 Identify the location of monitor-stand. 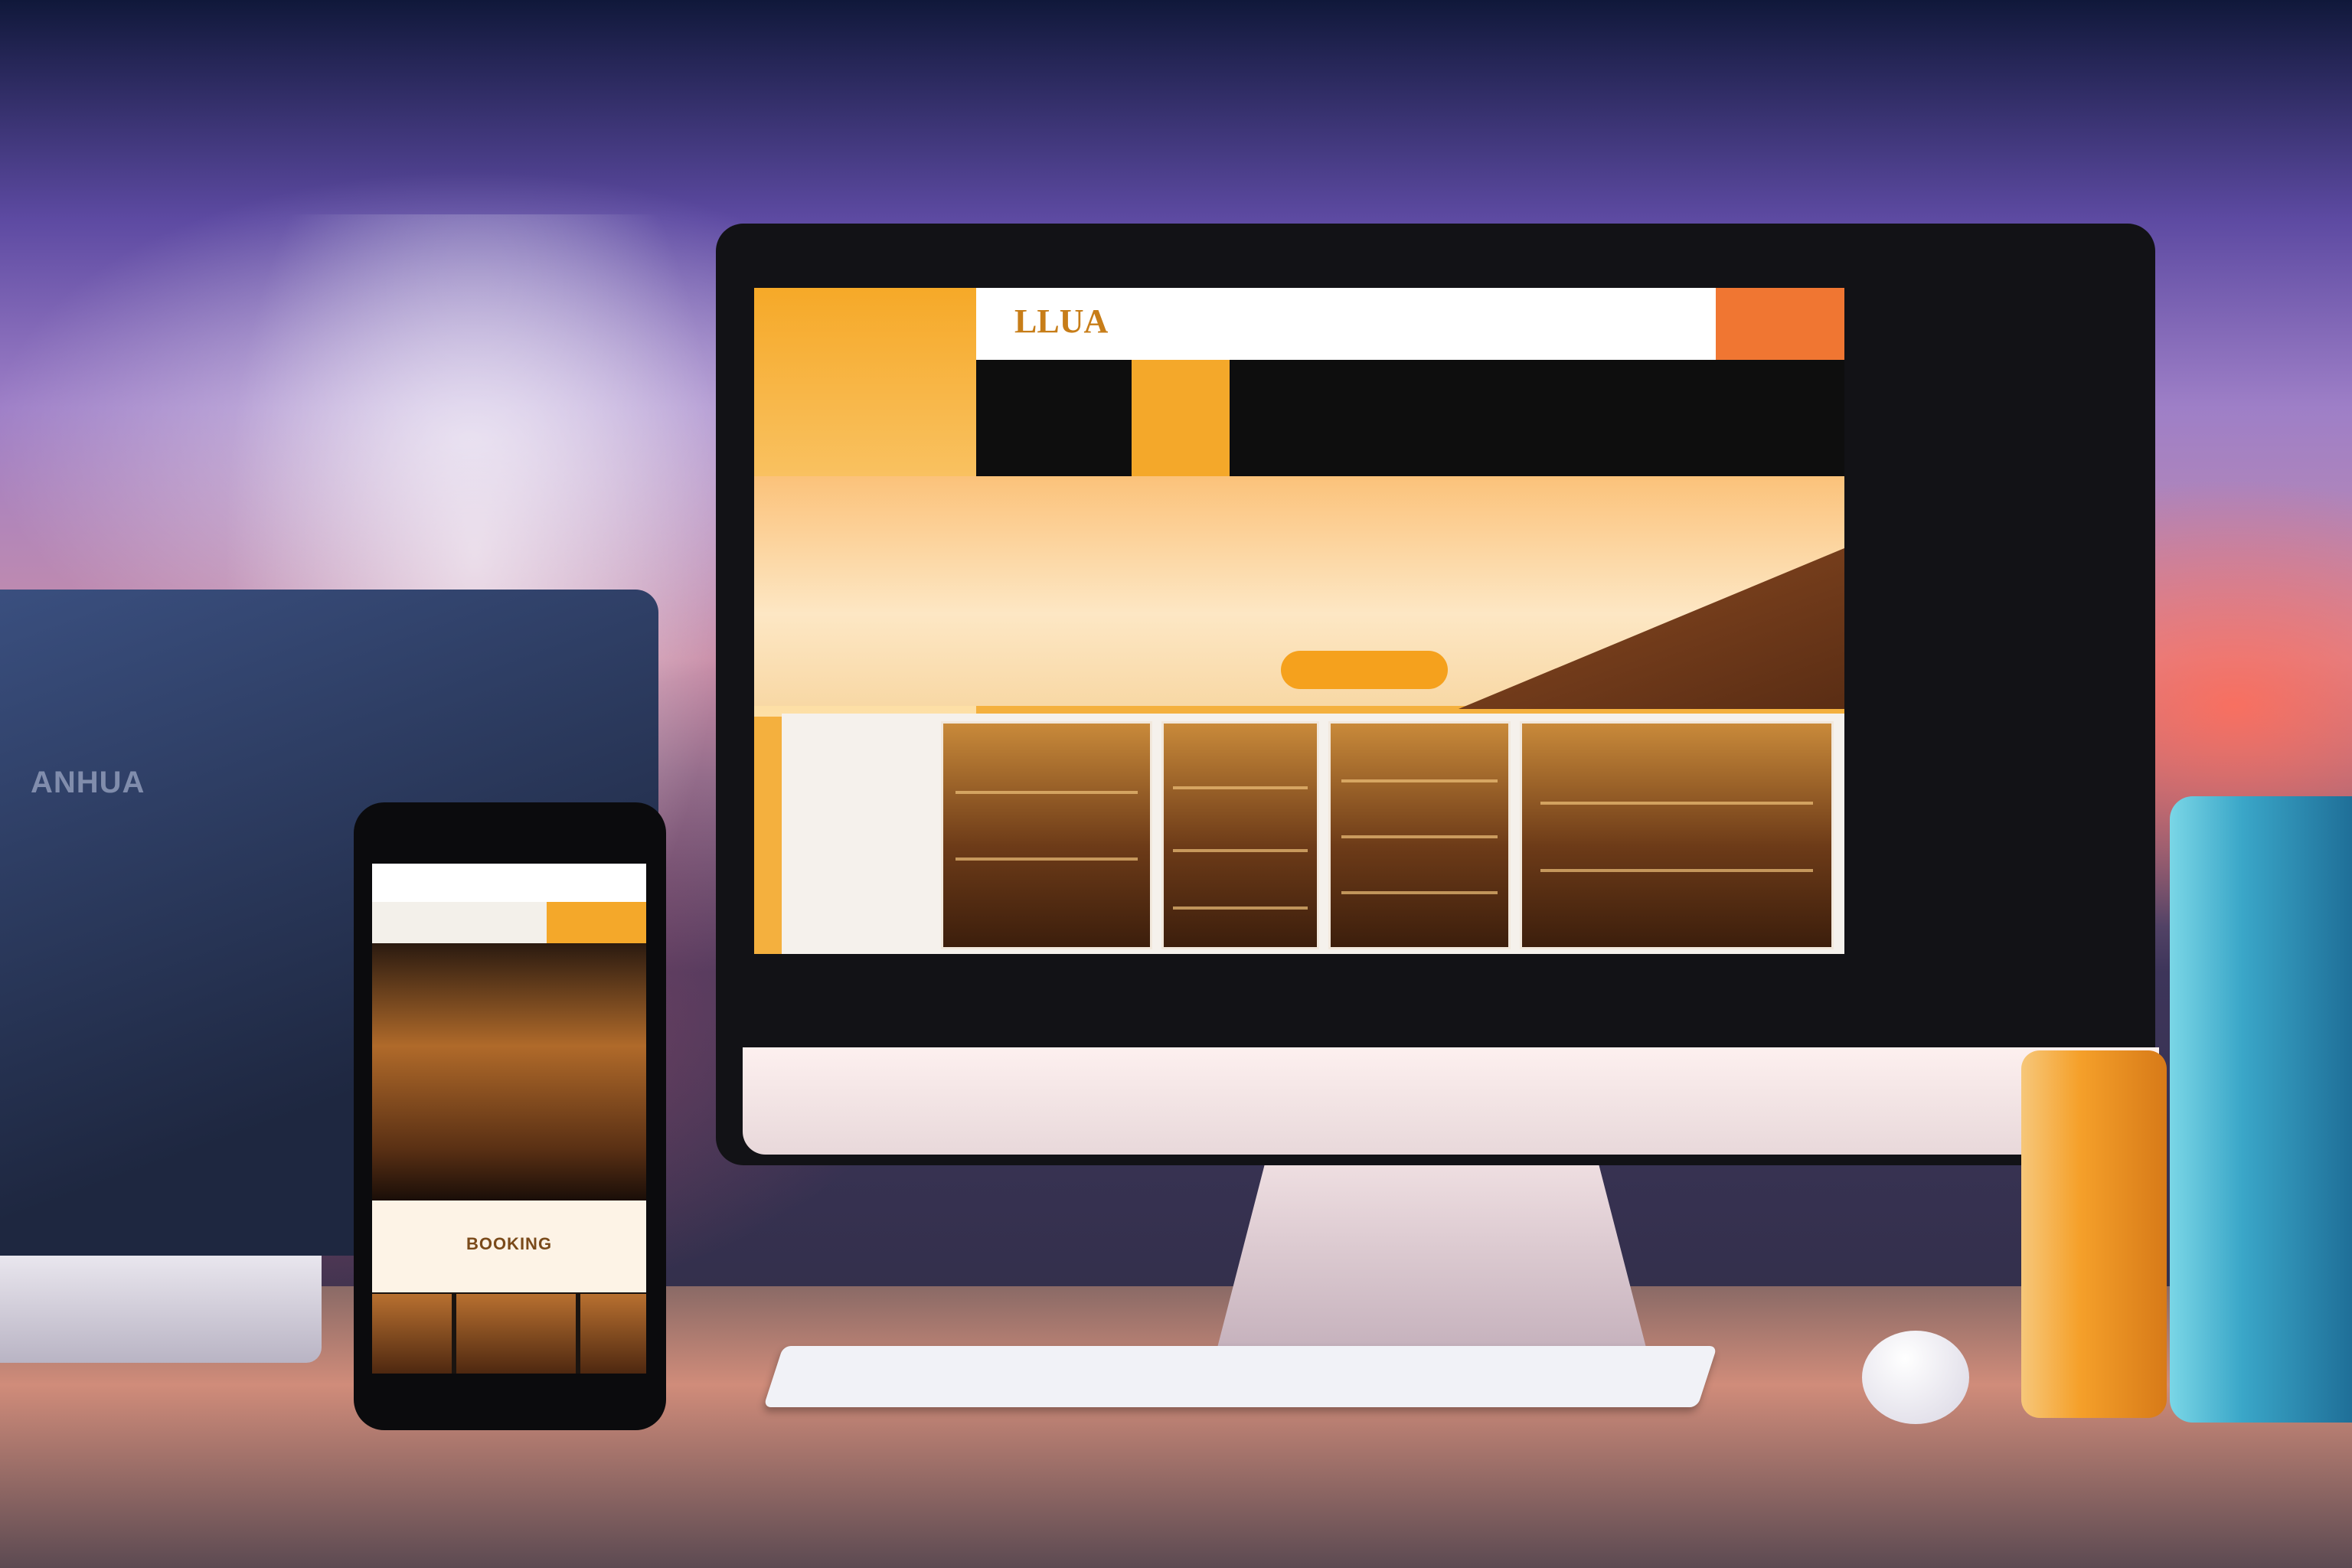
(1431, 1248).